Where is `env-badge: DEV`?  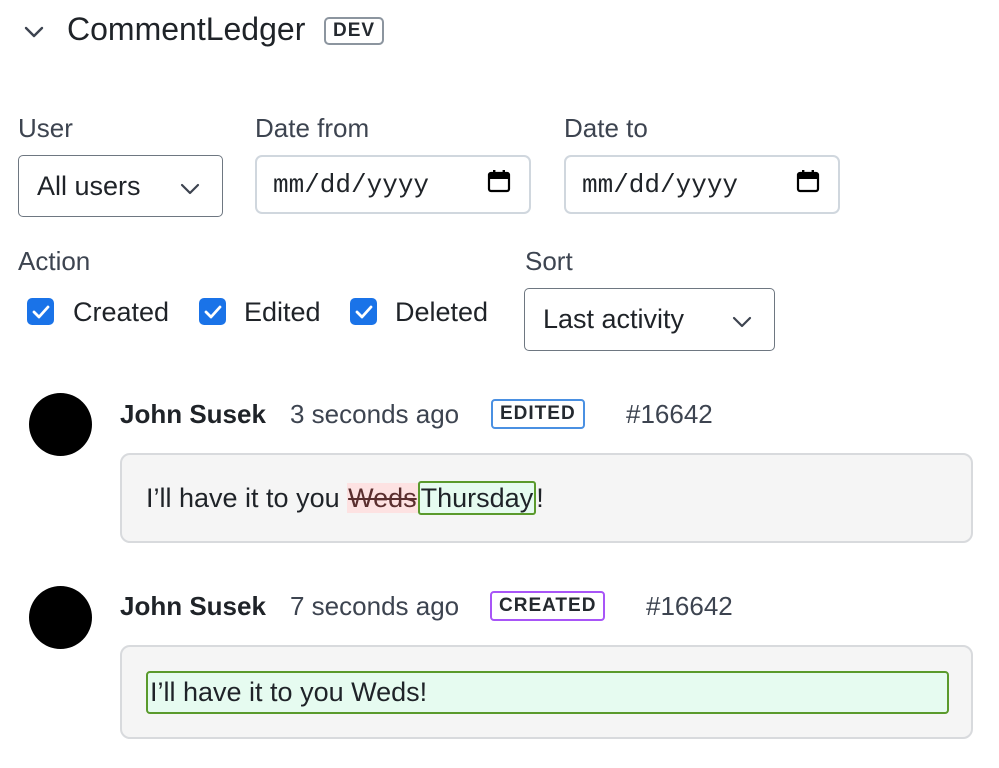
env-badge: DEV is located at coordinates (354, 31).